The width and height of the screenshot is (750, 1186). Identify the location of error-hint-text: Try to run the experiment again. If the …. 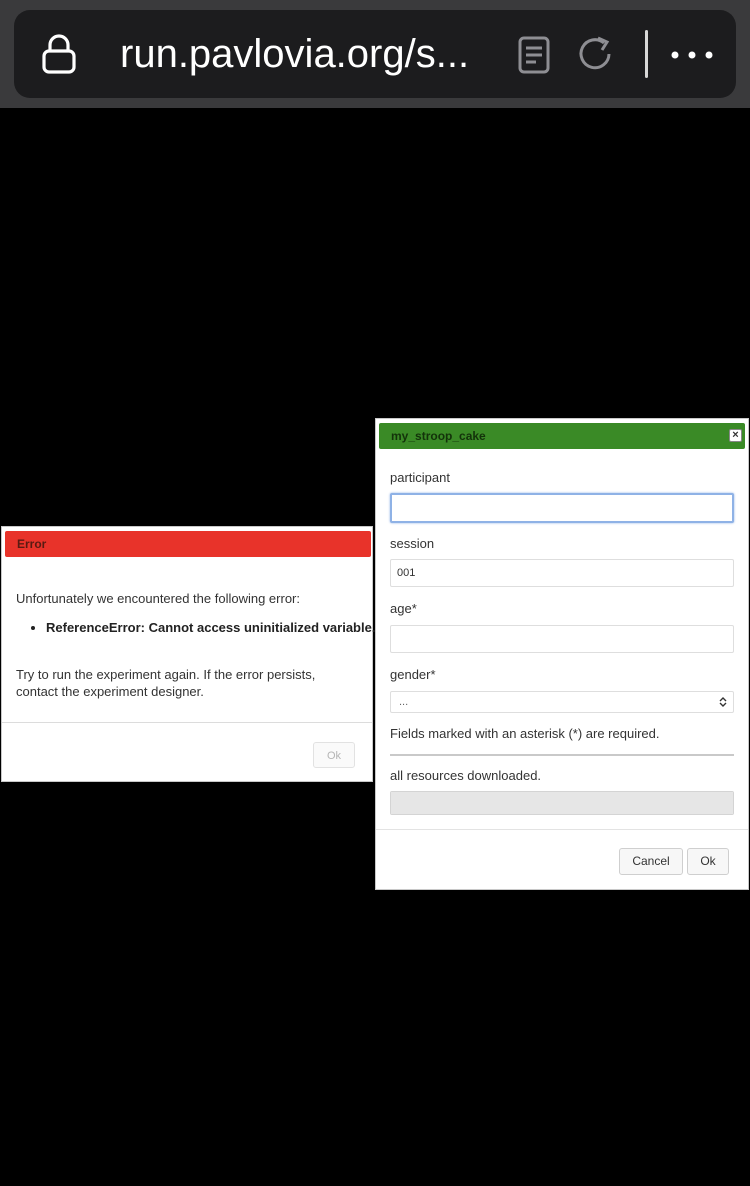
(166, 683).